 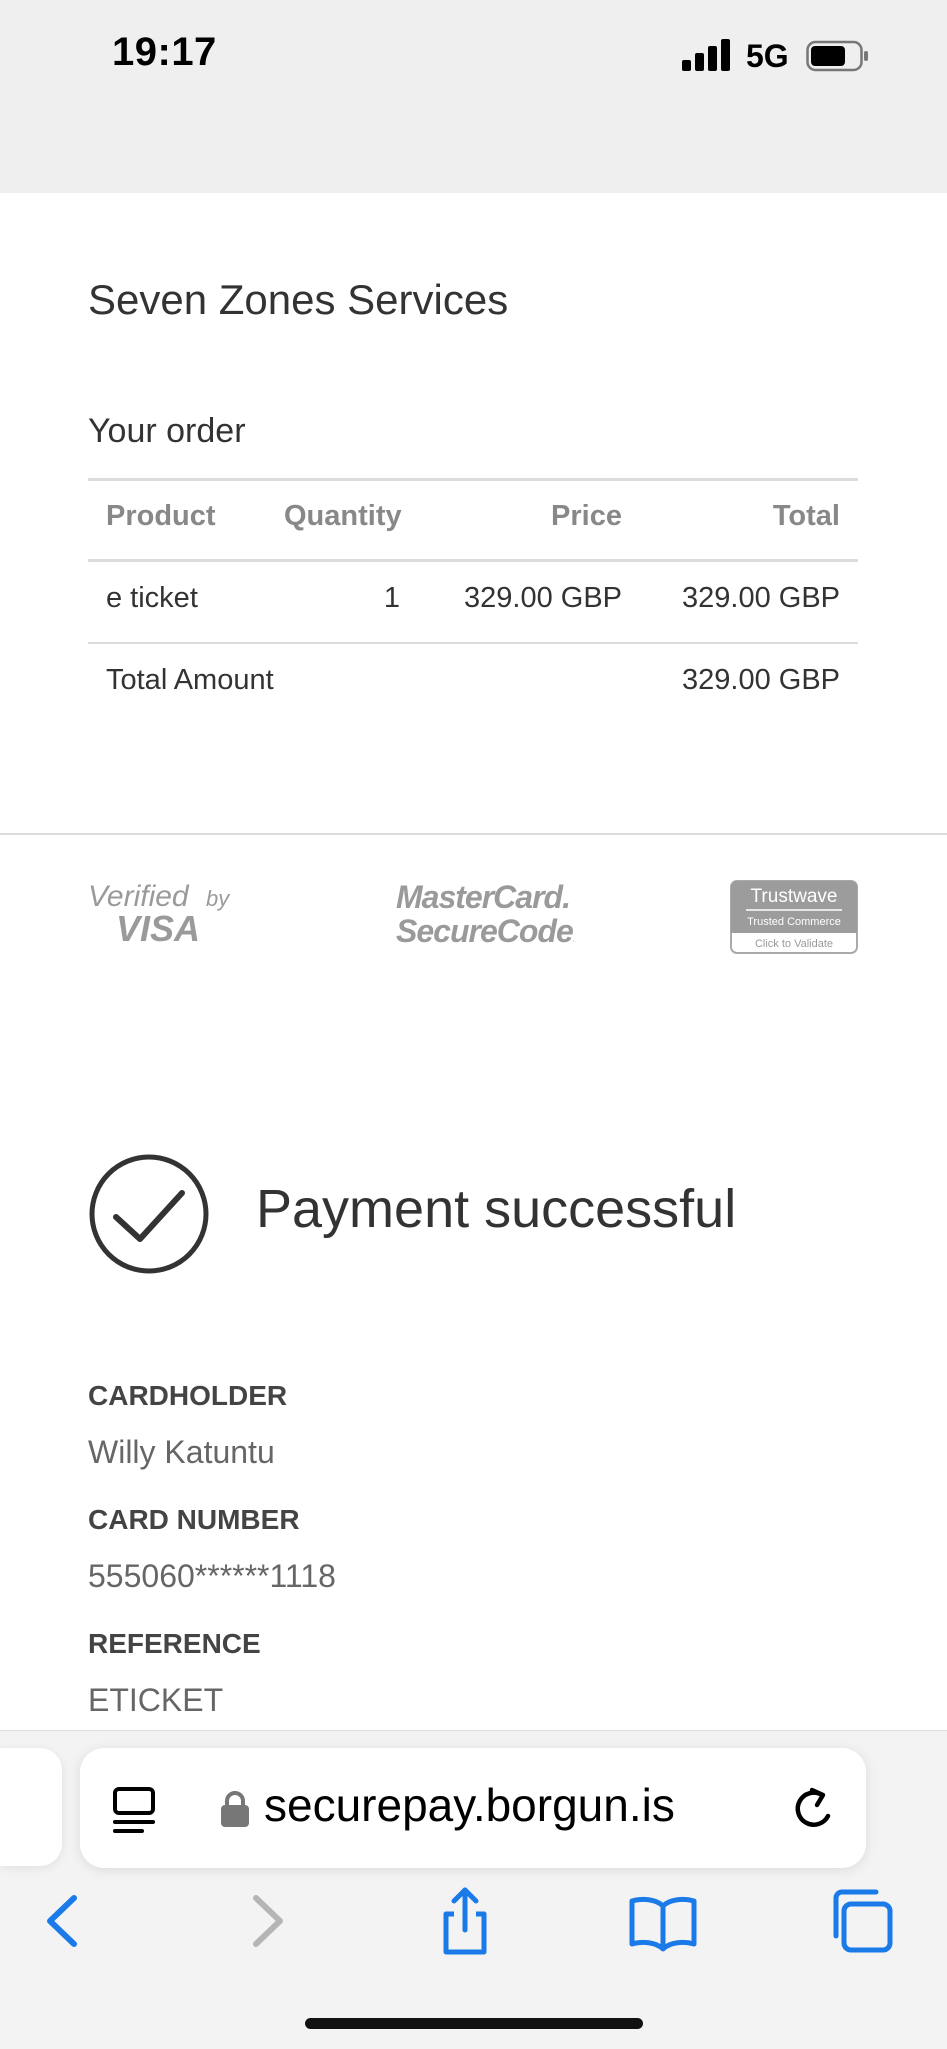 I want to click on signal-icon, so click(x=706, y=55).